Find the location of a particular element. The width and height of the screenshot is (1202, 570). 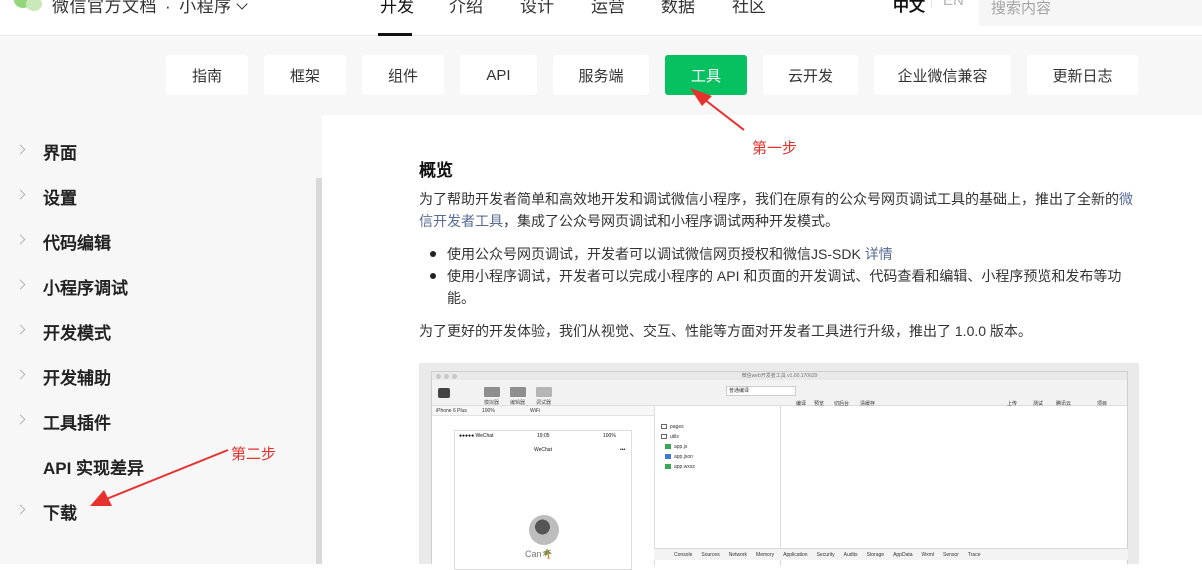

nav-item-data: 数据 is located at coordinates (678, 8).